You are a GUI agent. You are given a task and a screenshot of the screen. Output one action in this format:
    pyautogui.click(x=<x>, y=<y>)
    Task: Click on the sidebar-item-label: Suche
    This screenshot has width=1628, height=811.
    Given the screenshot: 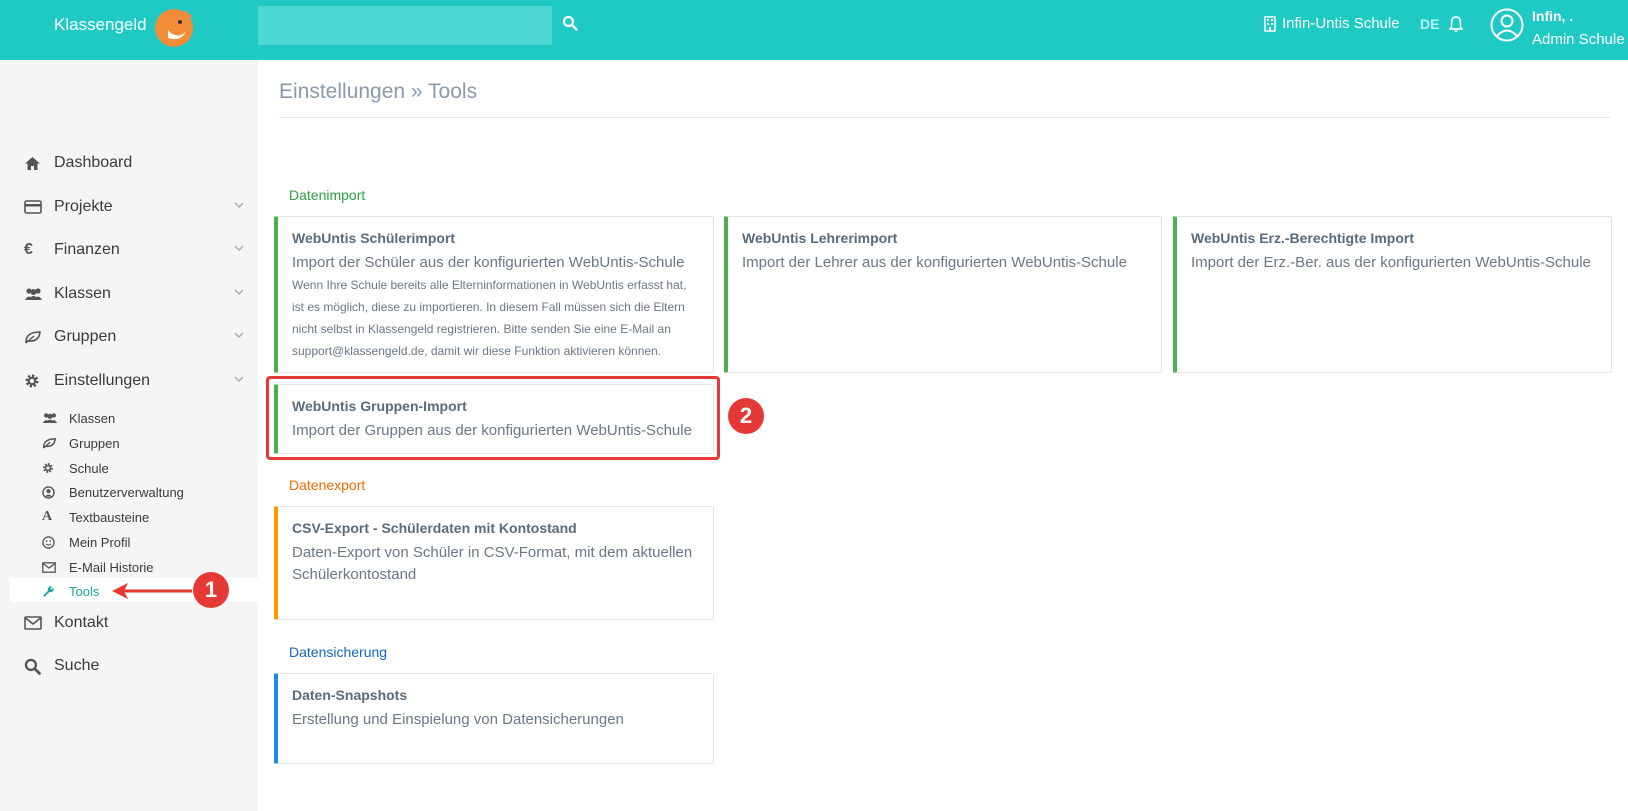 What is the action you would take?
    pyautogui.click(x=77, y=665)
    